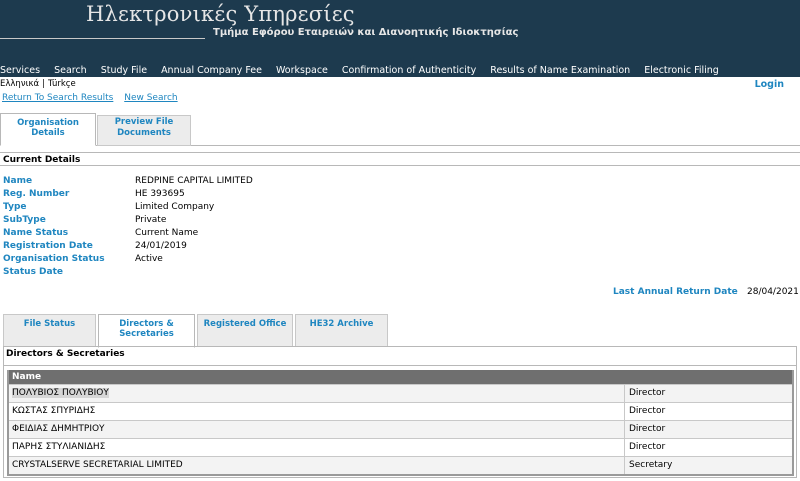  I want to click on nav-confirmation-authenticity: Confirmation of Authenticity, so click(409, 71).